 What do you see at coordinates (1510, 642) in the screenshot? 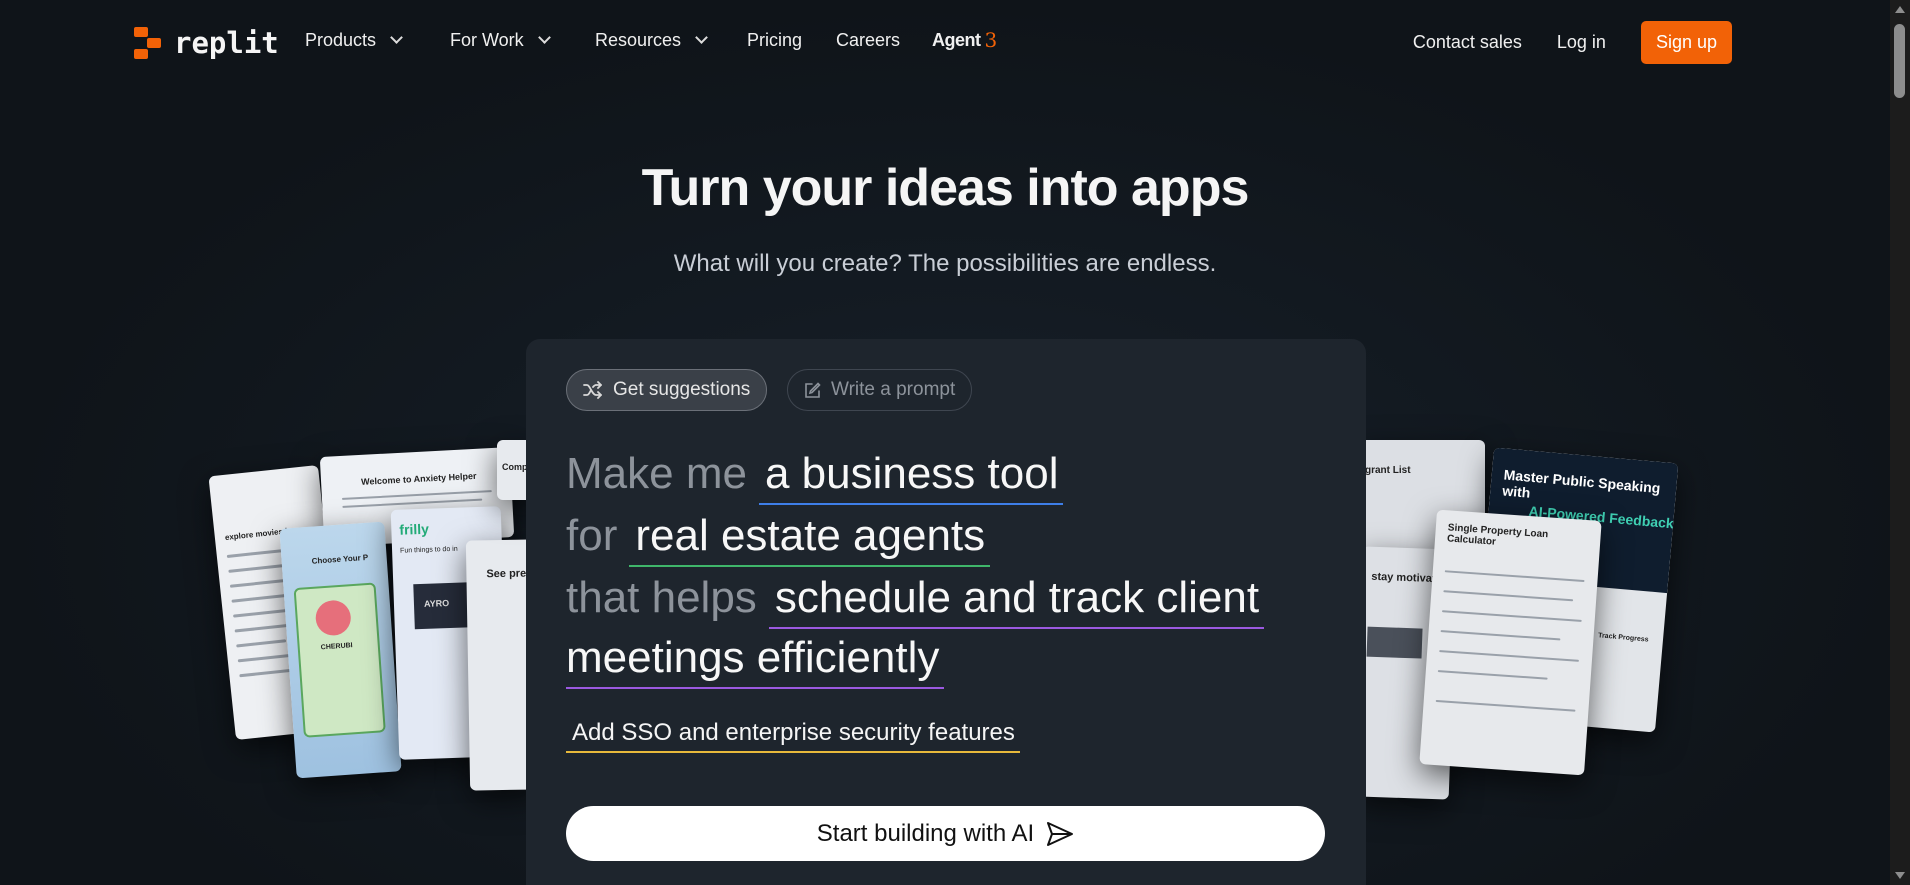
I see `showcase-card-loan-calculator: Single Property Loan Calculator` at bounding box center [1510, 642].